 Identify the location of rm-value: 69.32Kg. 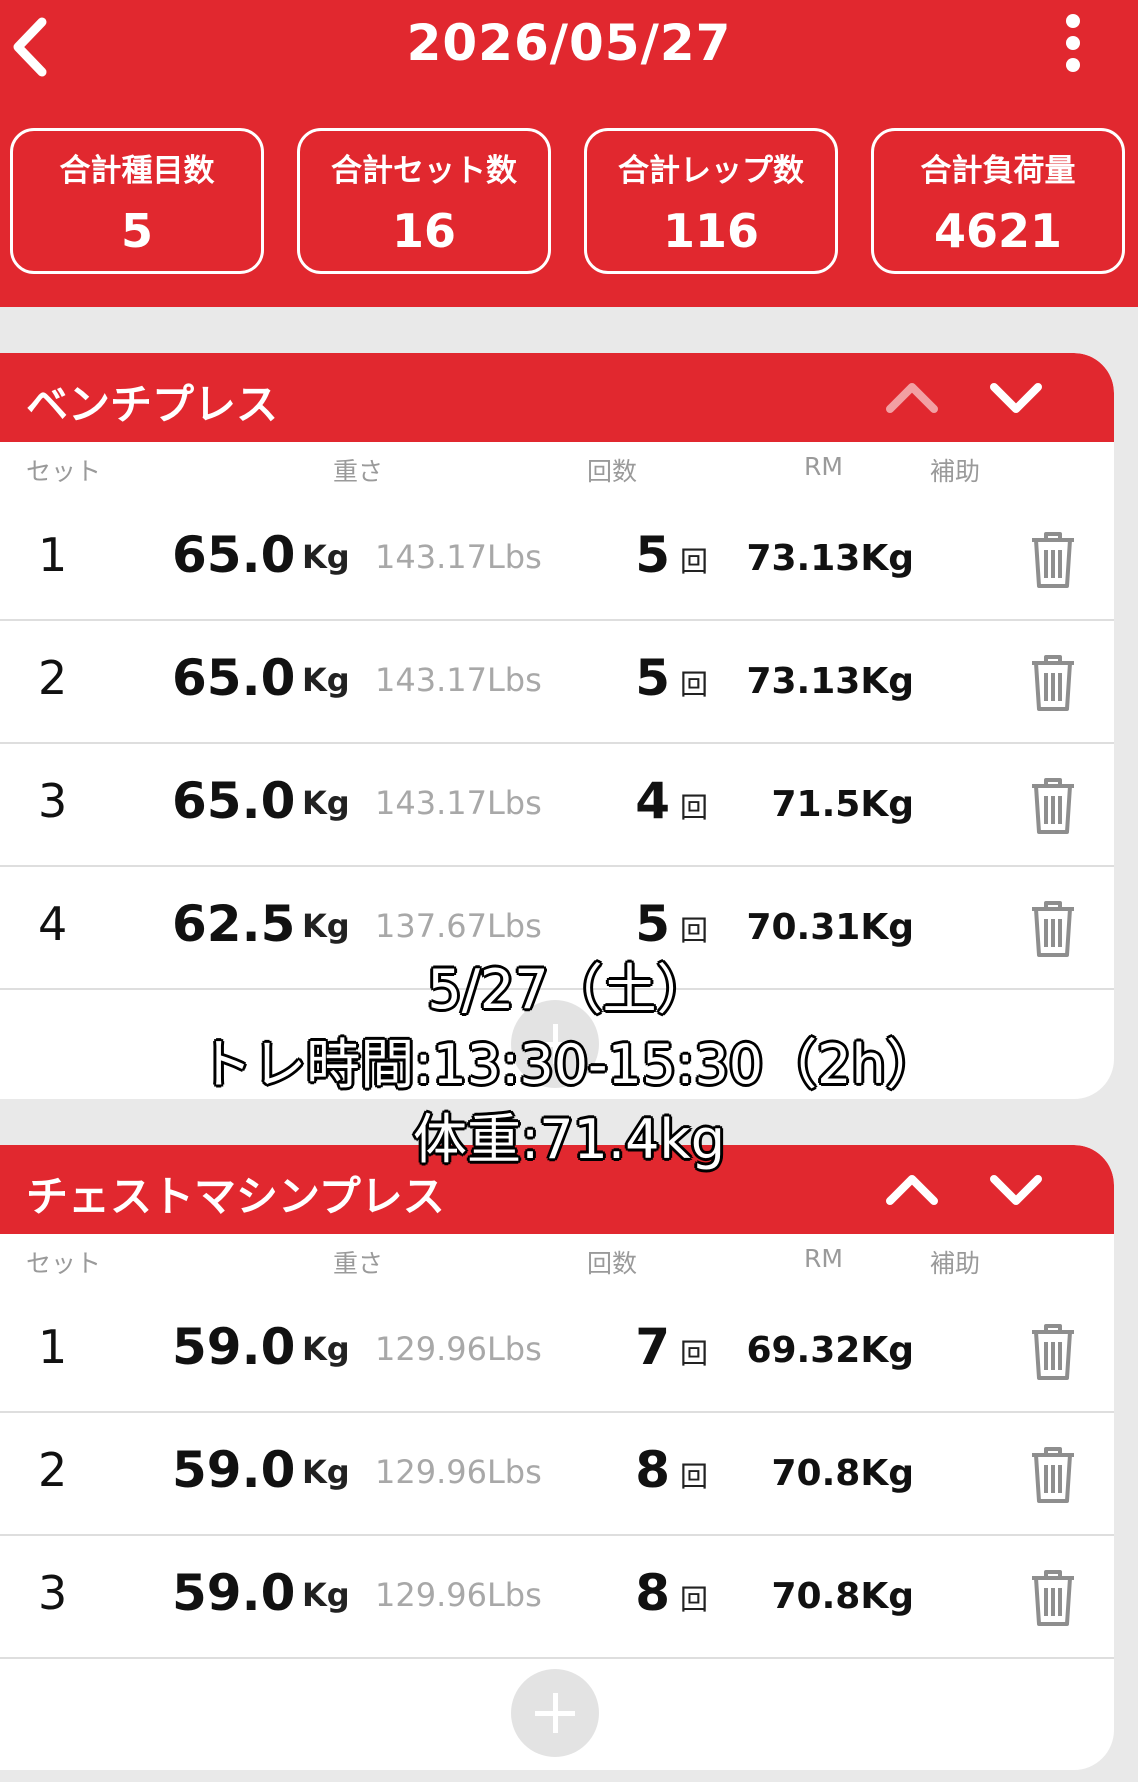
(830, 1350).